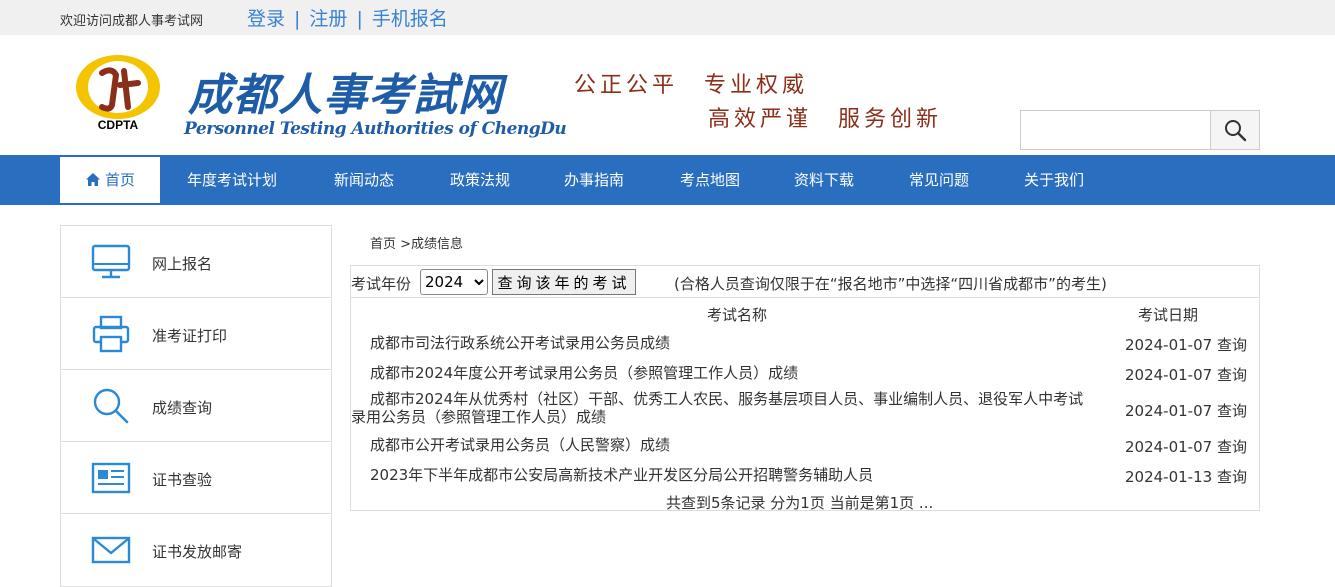 The width and height of the screenshot is (1335, 587). Describe the element at coordinates (939, 180) in the screenshot. I see `nav-faq: 常见问题` at that location.